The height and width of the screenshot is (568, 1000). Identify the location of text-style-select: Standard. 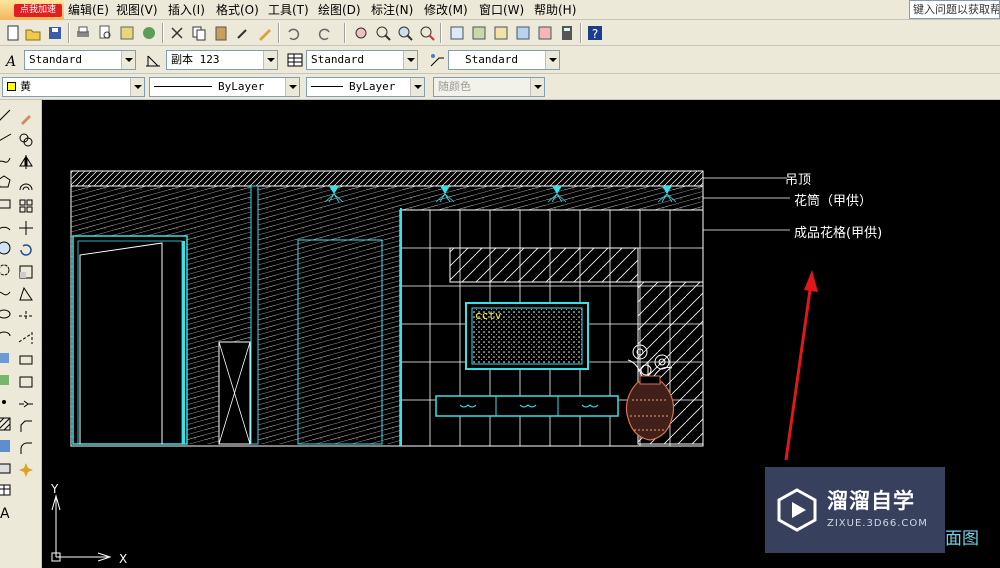
(80, 60).